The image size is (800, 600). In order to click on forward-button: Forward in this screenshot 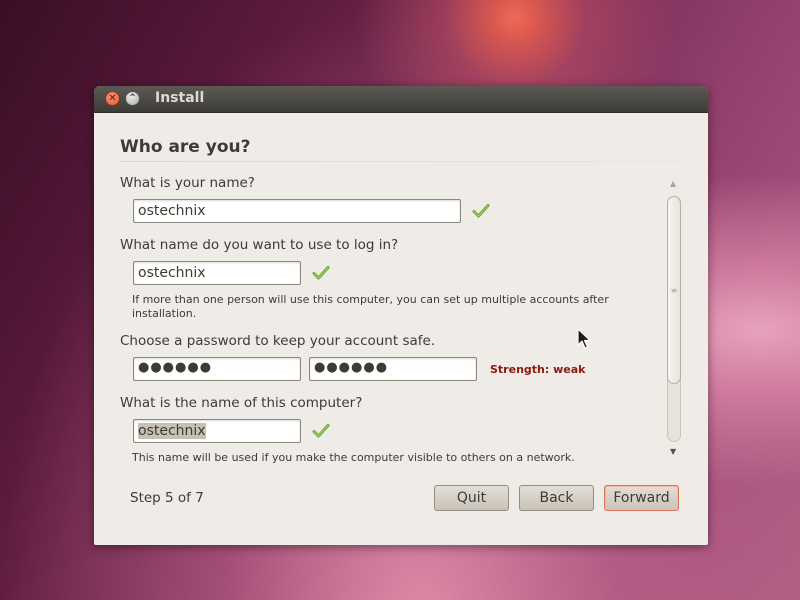, I will do `click(641, 498)`.